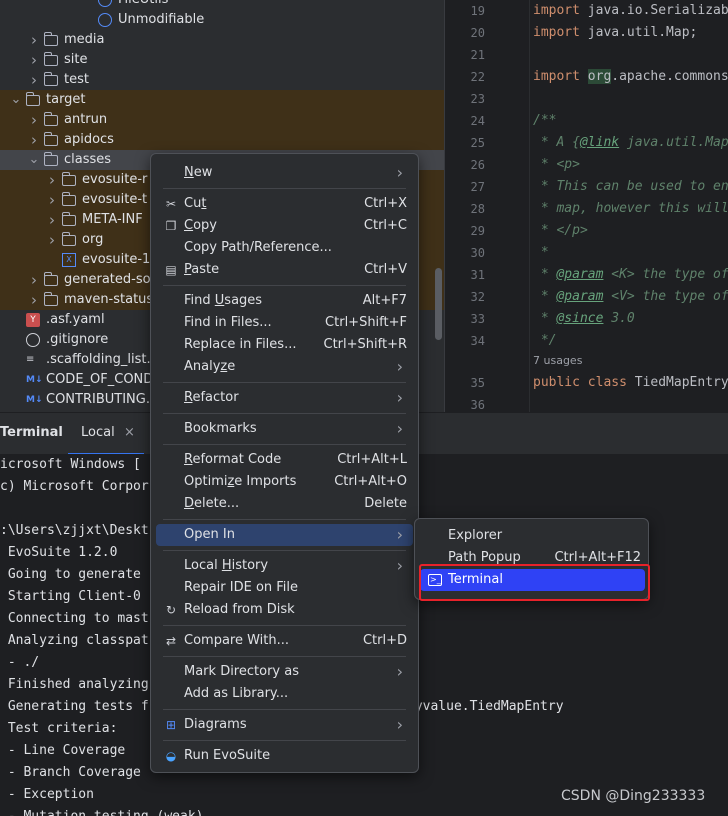  Describe the element at coordinates (284, 226) in the screenshot. I see `menu-item-copy: ❐ Copy Ctrl+C` at that location.